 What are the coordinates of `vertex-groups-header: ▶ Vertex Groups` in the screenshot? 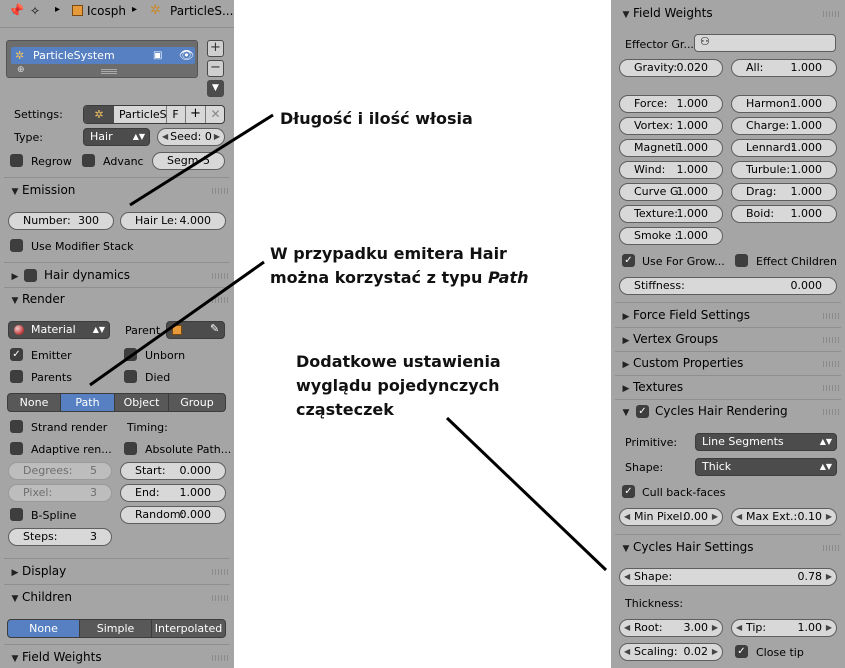 It's located at (669, 339).